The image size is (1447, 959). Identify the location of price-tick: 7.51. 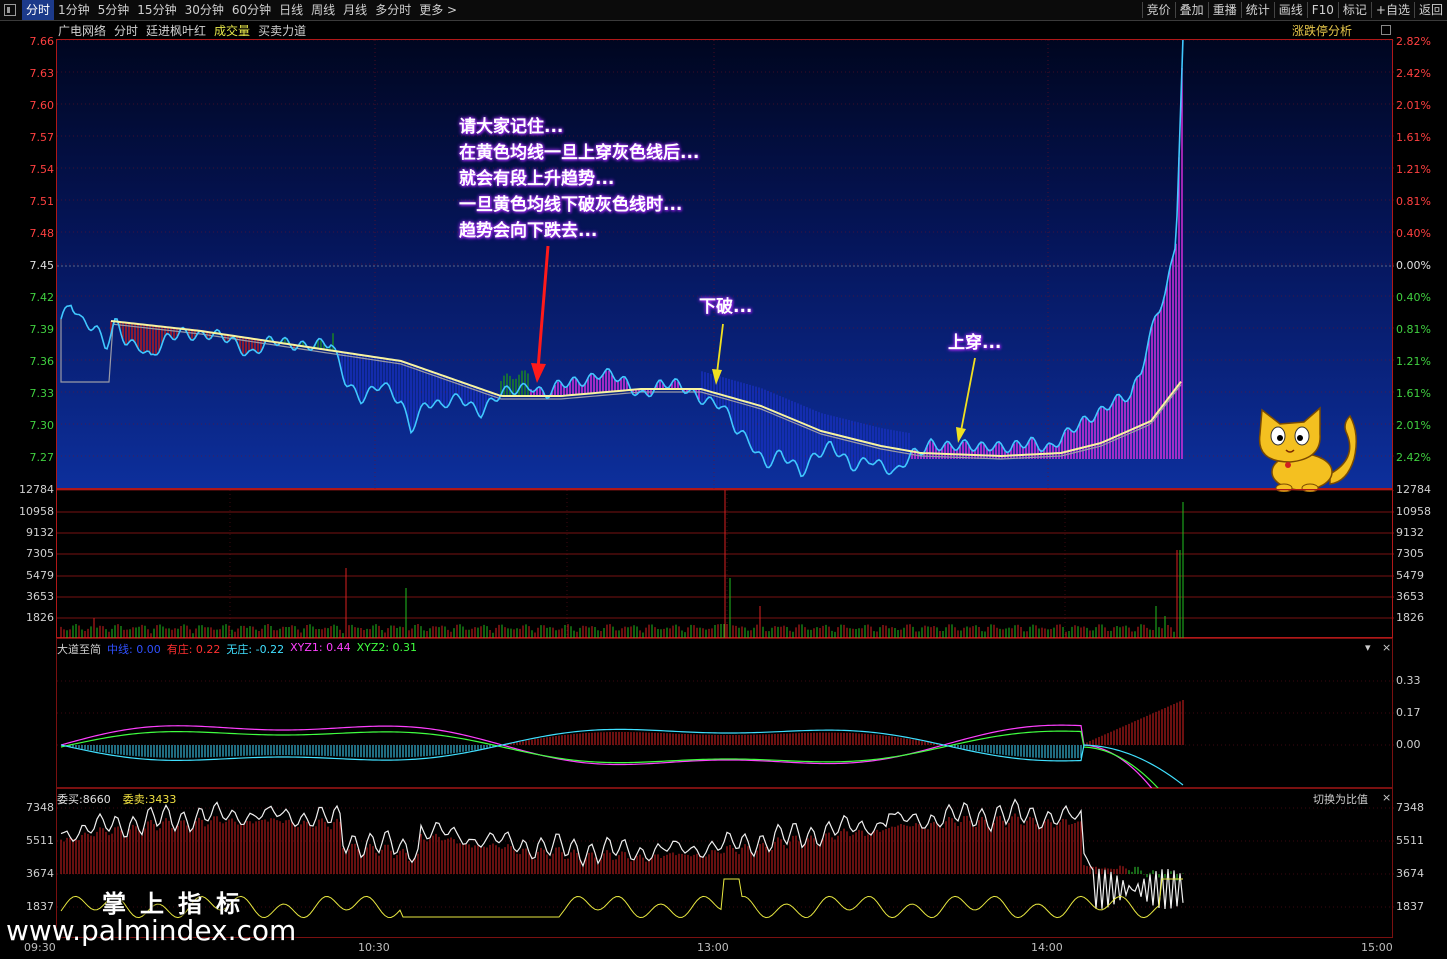
(42, 201).